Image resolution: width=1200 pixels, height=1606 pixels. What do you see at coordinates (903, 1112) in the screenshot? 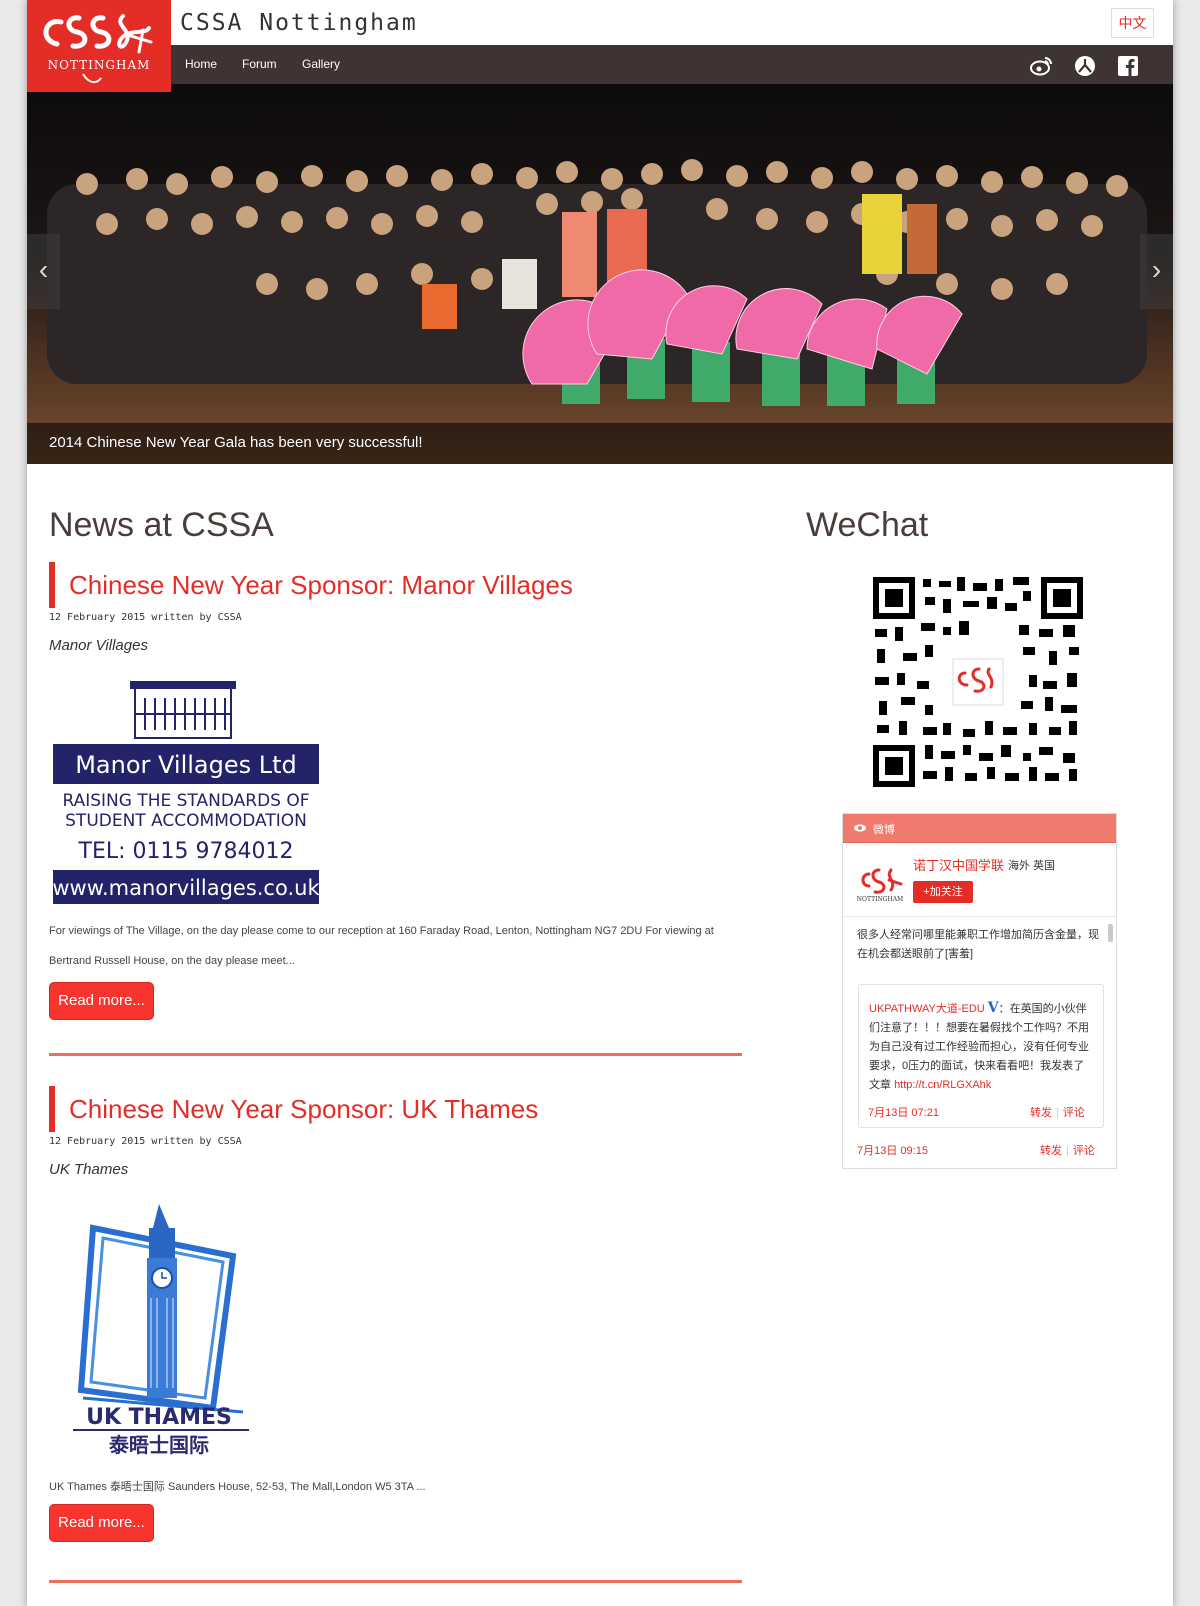
I see `weibo-repost-time: 7月13日 07:21` at bounding box center [903, 1112].